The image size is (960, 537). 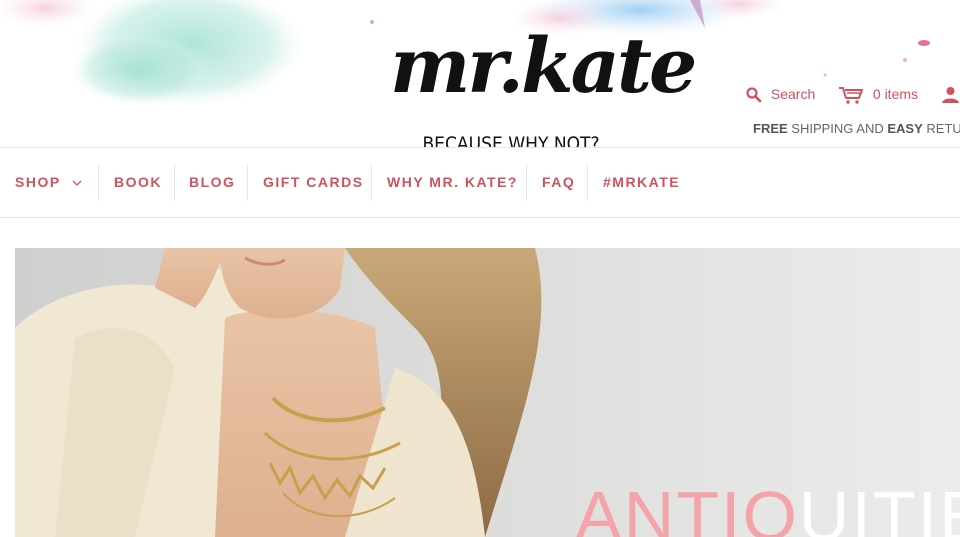 What do you see at coordinates (793, 94) in the screenshot?
I see `search-label: Search` at bounding box center [793, 94].